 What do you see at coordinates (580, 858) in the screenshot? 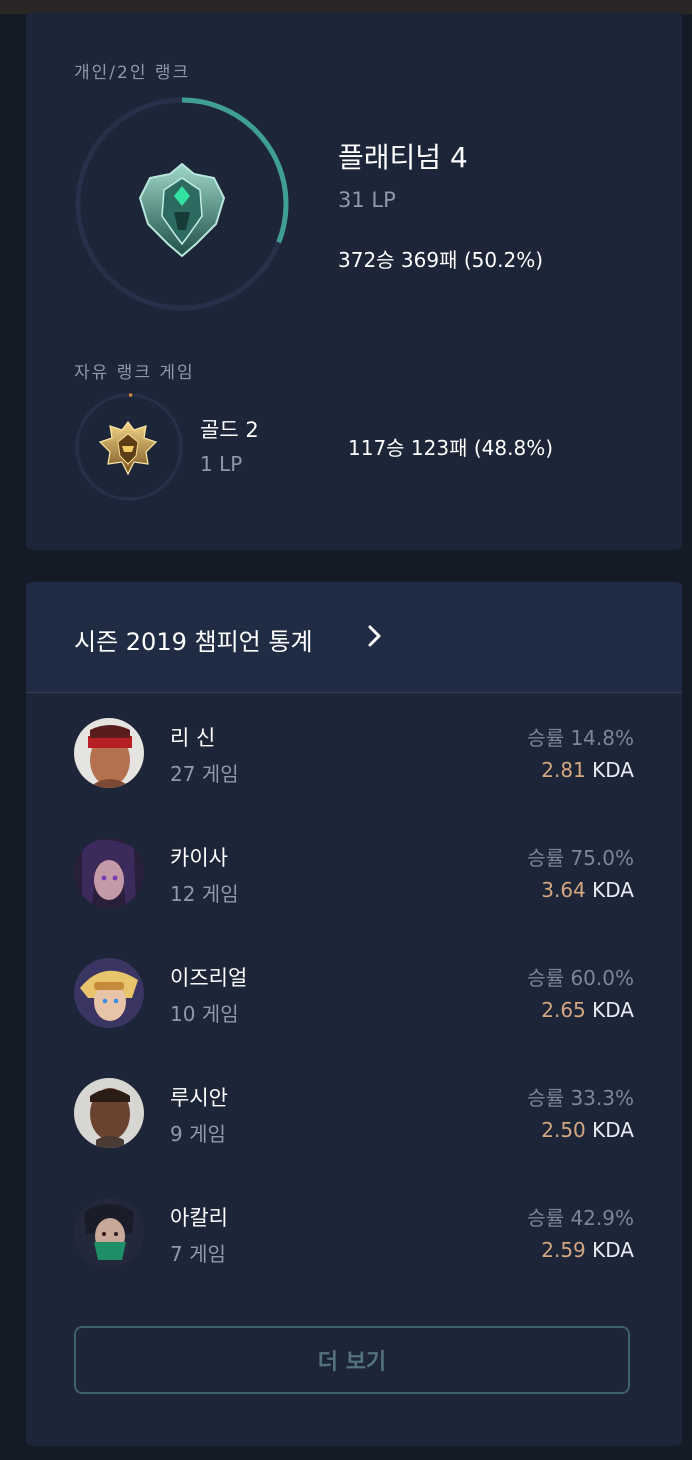
I see `champion-winrate: 승률 75.0%` at bounding box center [580, 858].